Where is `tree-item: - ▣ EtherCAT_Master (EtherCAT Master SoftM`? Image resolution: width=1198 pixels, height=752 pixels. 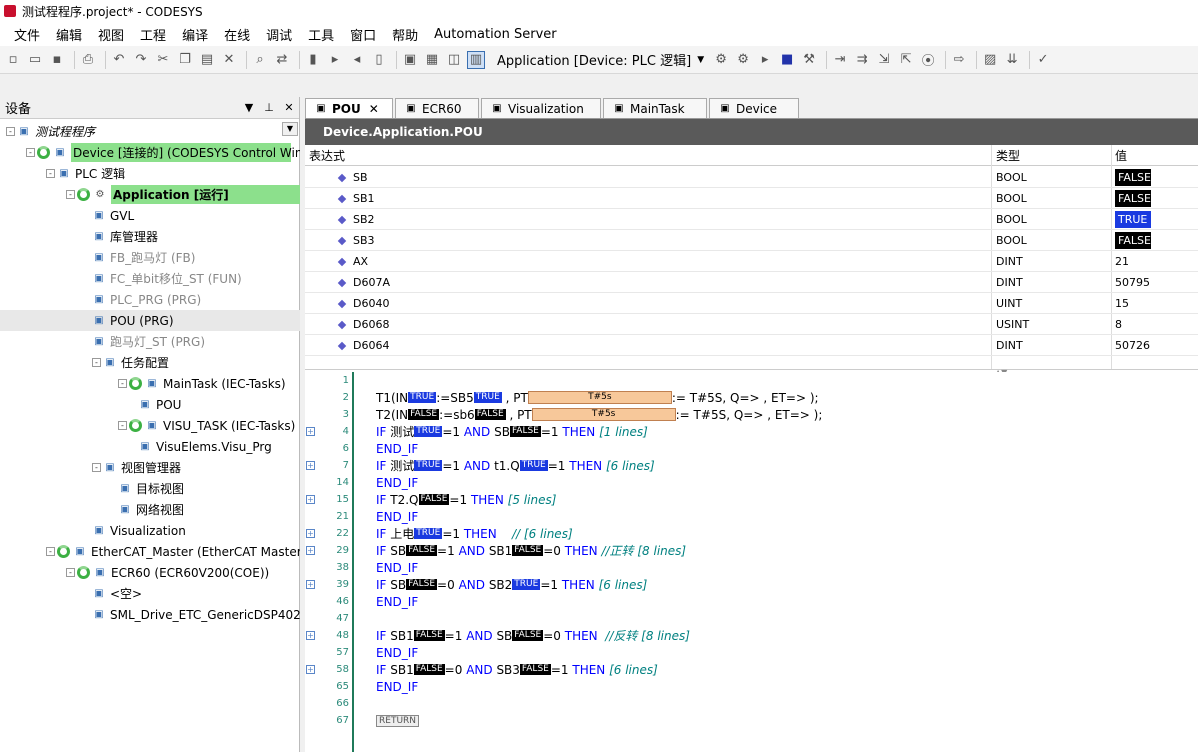
tree-item: - ▣ EtherCAT_Master (EtherCAT Master SoftM is located at coordinates (150, 551).